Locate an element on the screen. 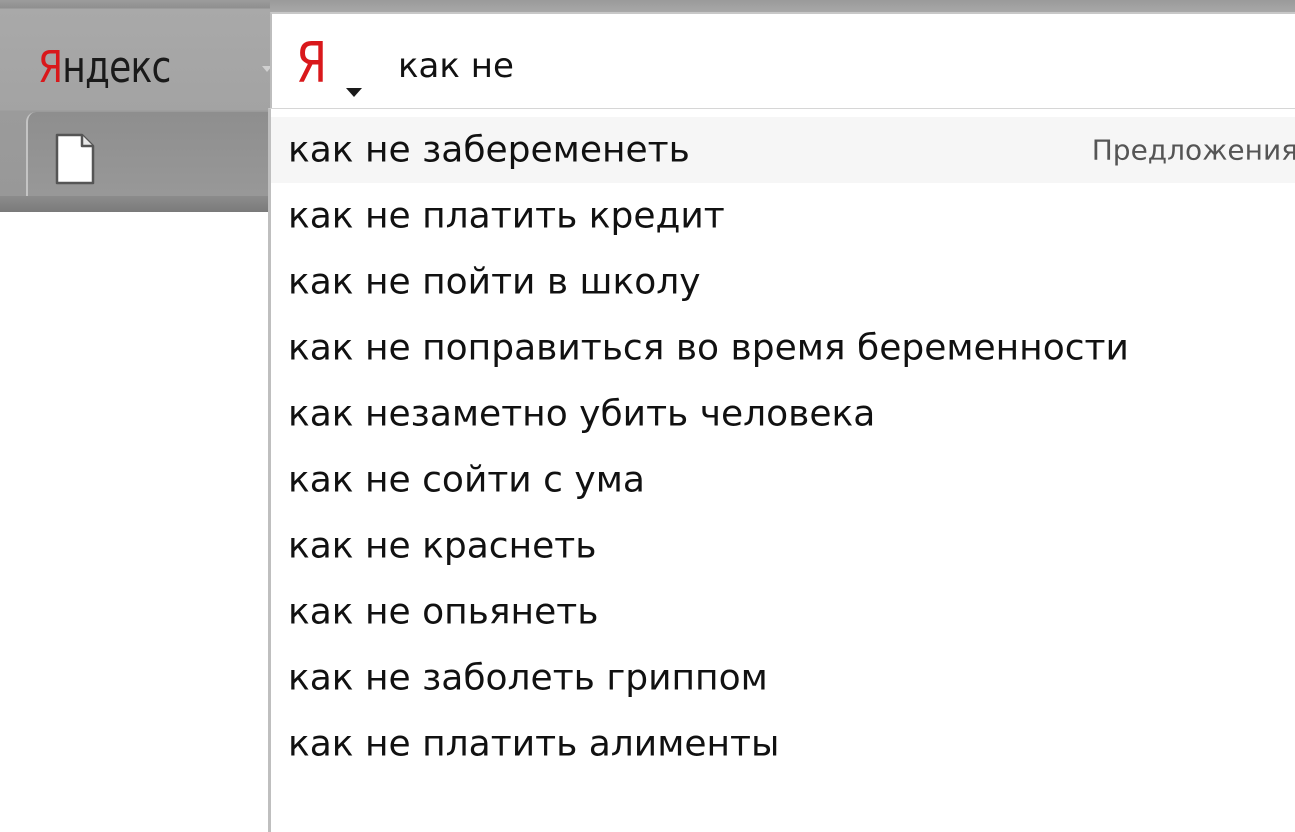  engine-dropdown-caret-icon is located at coordinates (354, 92).